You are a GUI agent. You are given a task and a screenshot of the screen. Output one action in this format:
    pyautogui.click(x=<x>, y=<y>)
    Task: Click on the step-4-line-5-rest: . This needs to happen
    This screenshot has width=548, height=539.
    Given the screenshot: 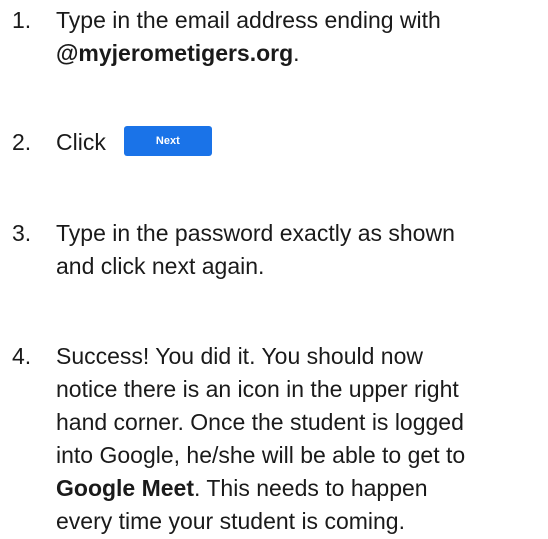 What is the action you would take?
    pyautogui.click(x=311, y=488)
    